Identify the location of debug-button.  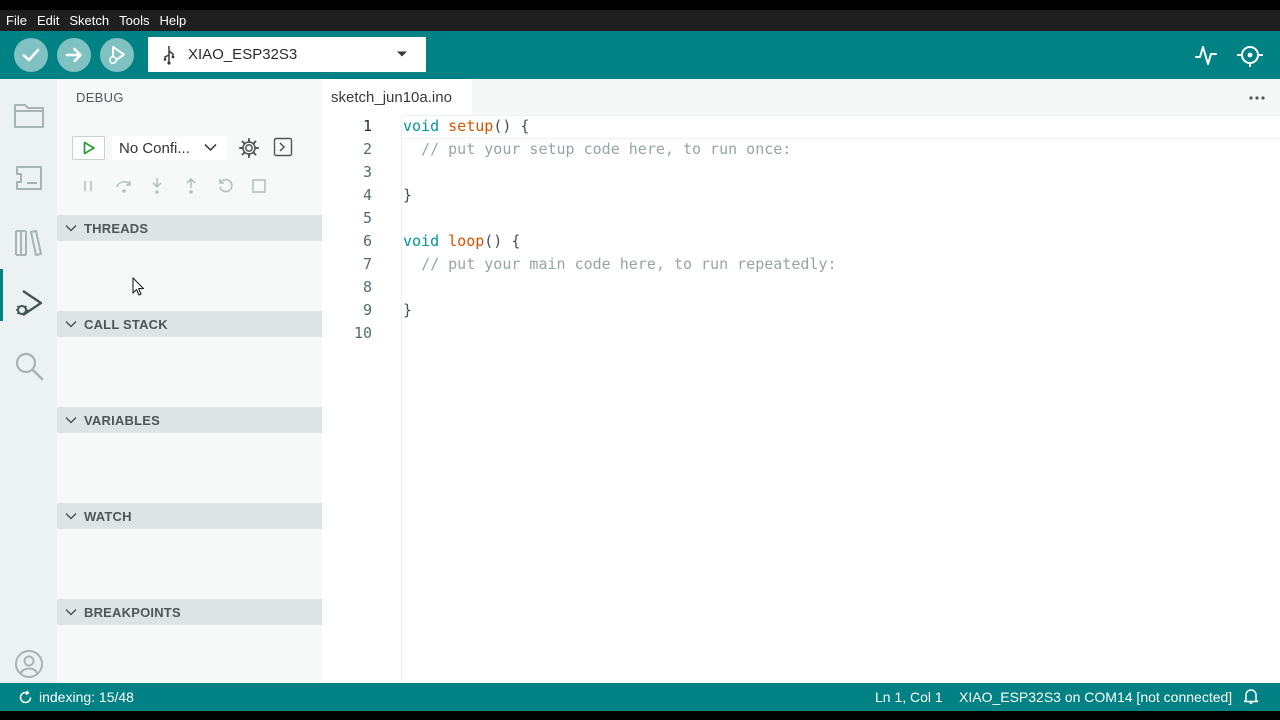
(117, 55).